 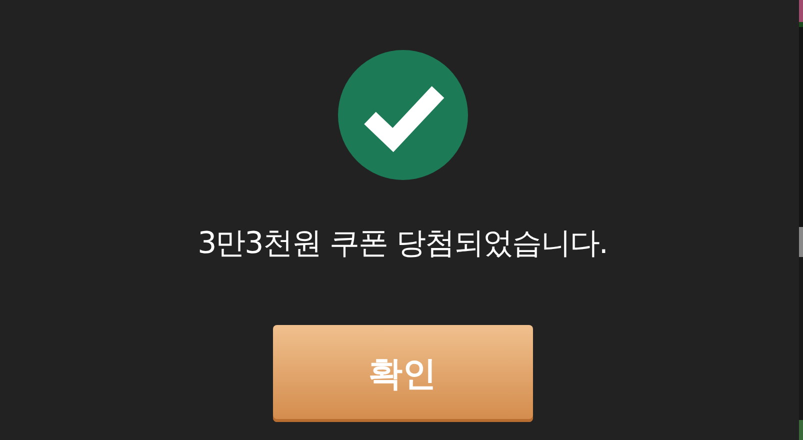 What do you see at coordinates (403, 115) in the screenshot?
I see `checkmark-icon` at bounding box center [403, 115].